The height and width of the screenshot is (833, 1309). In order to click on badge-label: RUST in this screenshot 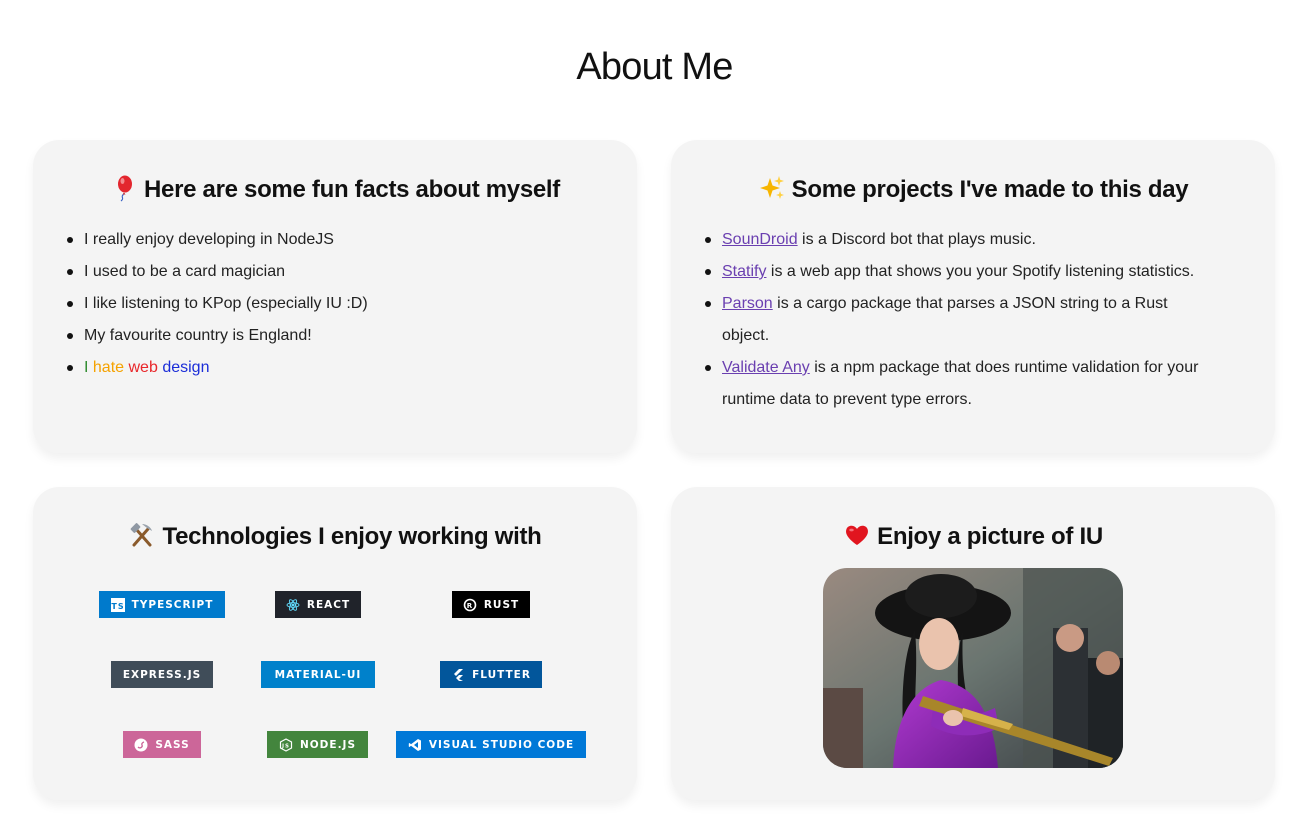, I will do `click(501, 604)`.